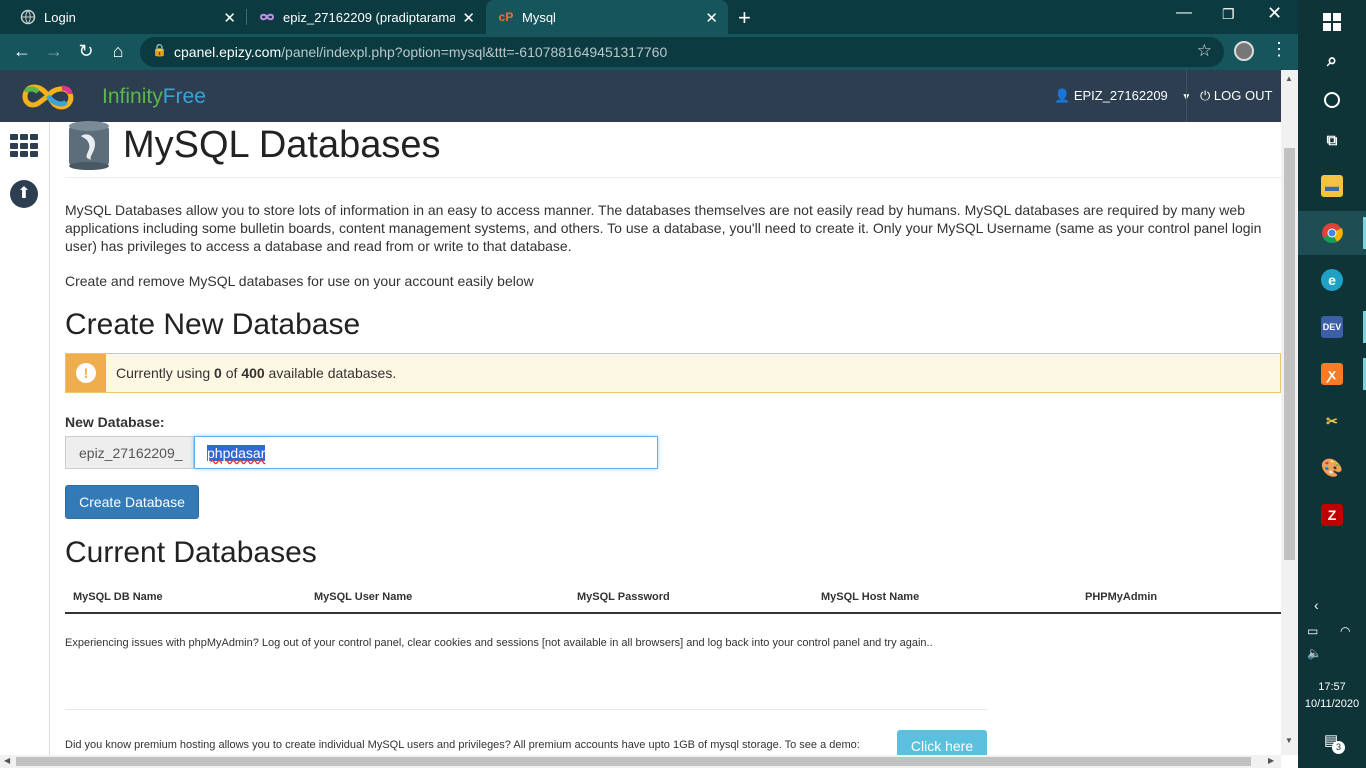 This screenshot has width=1366, height=768. Describe the element at coordinates (1289, 78) in the screenshot. I see `scroll-up-icon: ▲` at that location.